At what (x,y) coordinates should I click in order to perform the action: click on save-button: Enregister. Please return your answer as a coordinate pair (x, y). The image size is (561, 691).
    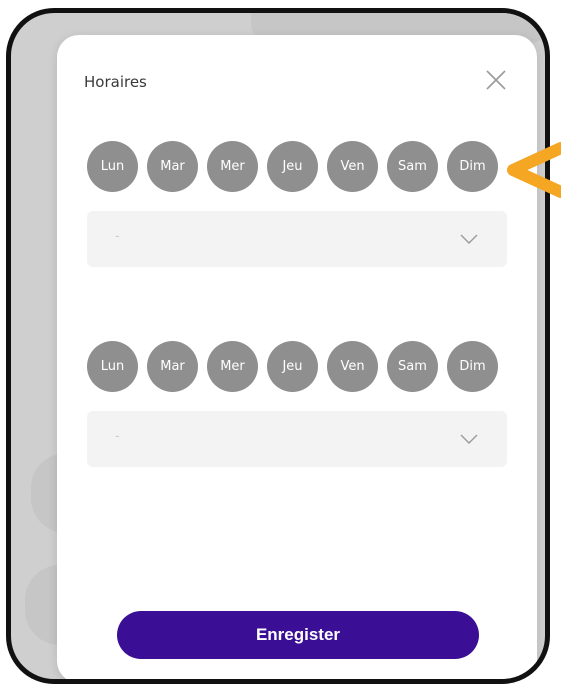
    Looking at the image, I should click on (298, 635).